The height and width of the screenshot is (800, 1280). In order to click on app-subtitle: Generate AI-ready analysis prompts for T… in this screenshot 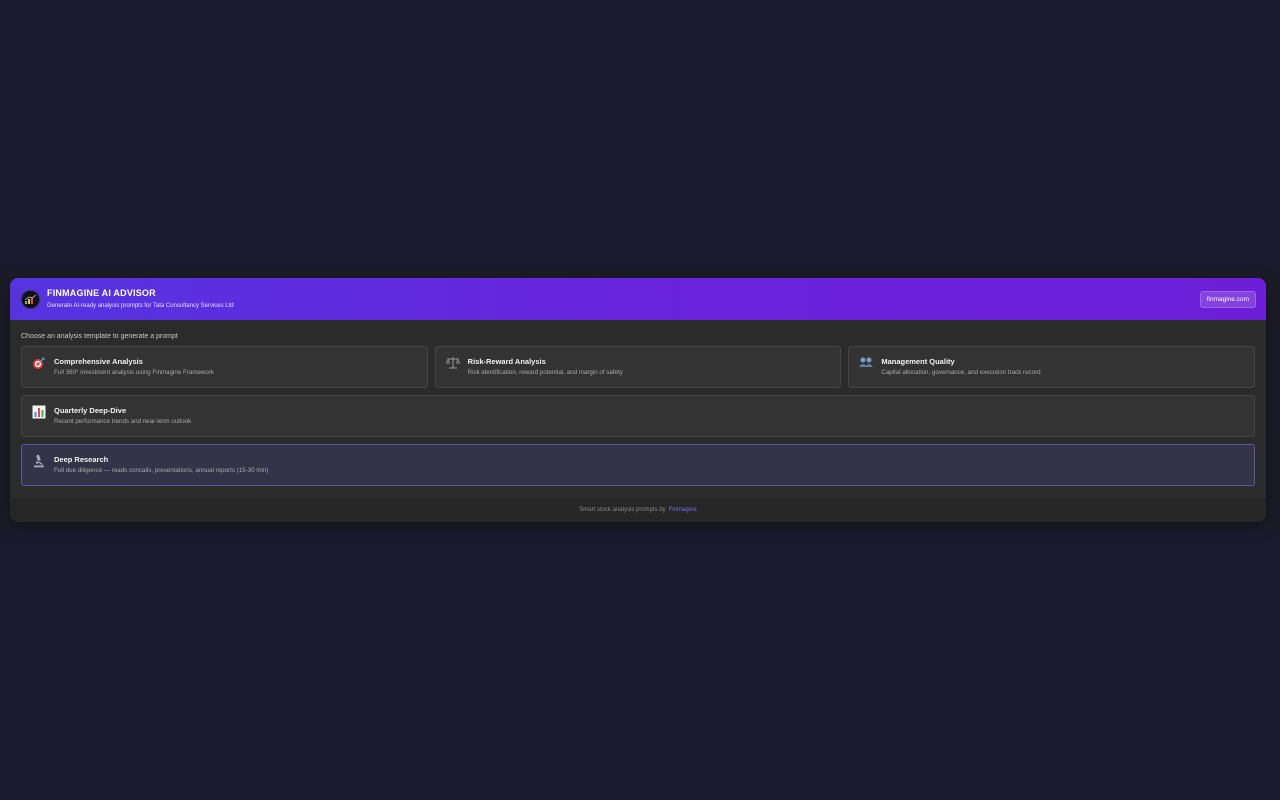, I will do `click(140, 306)`.